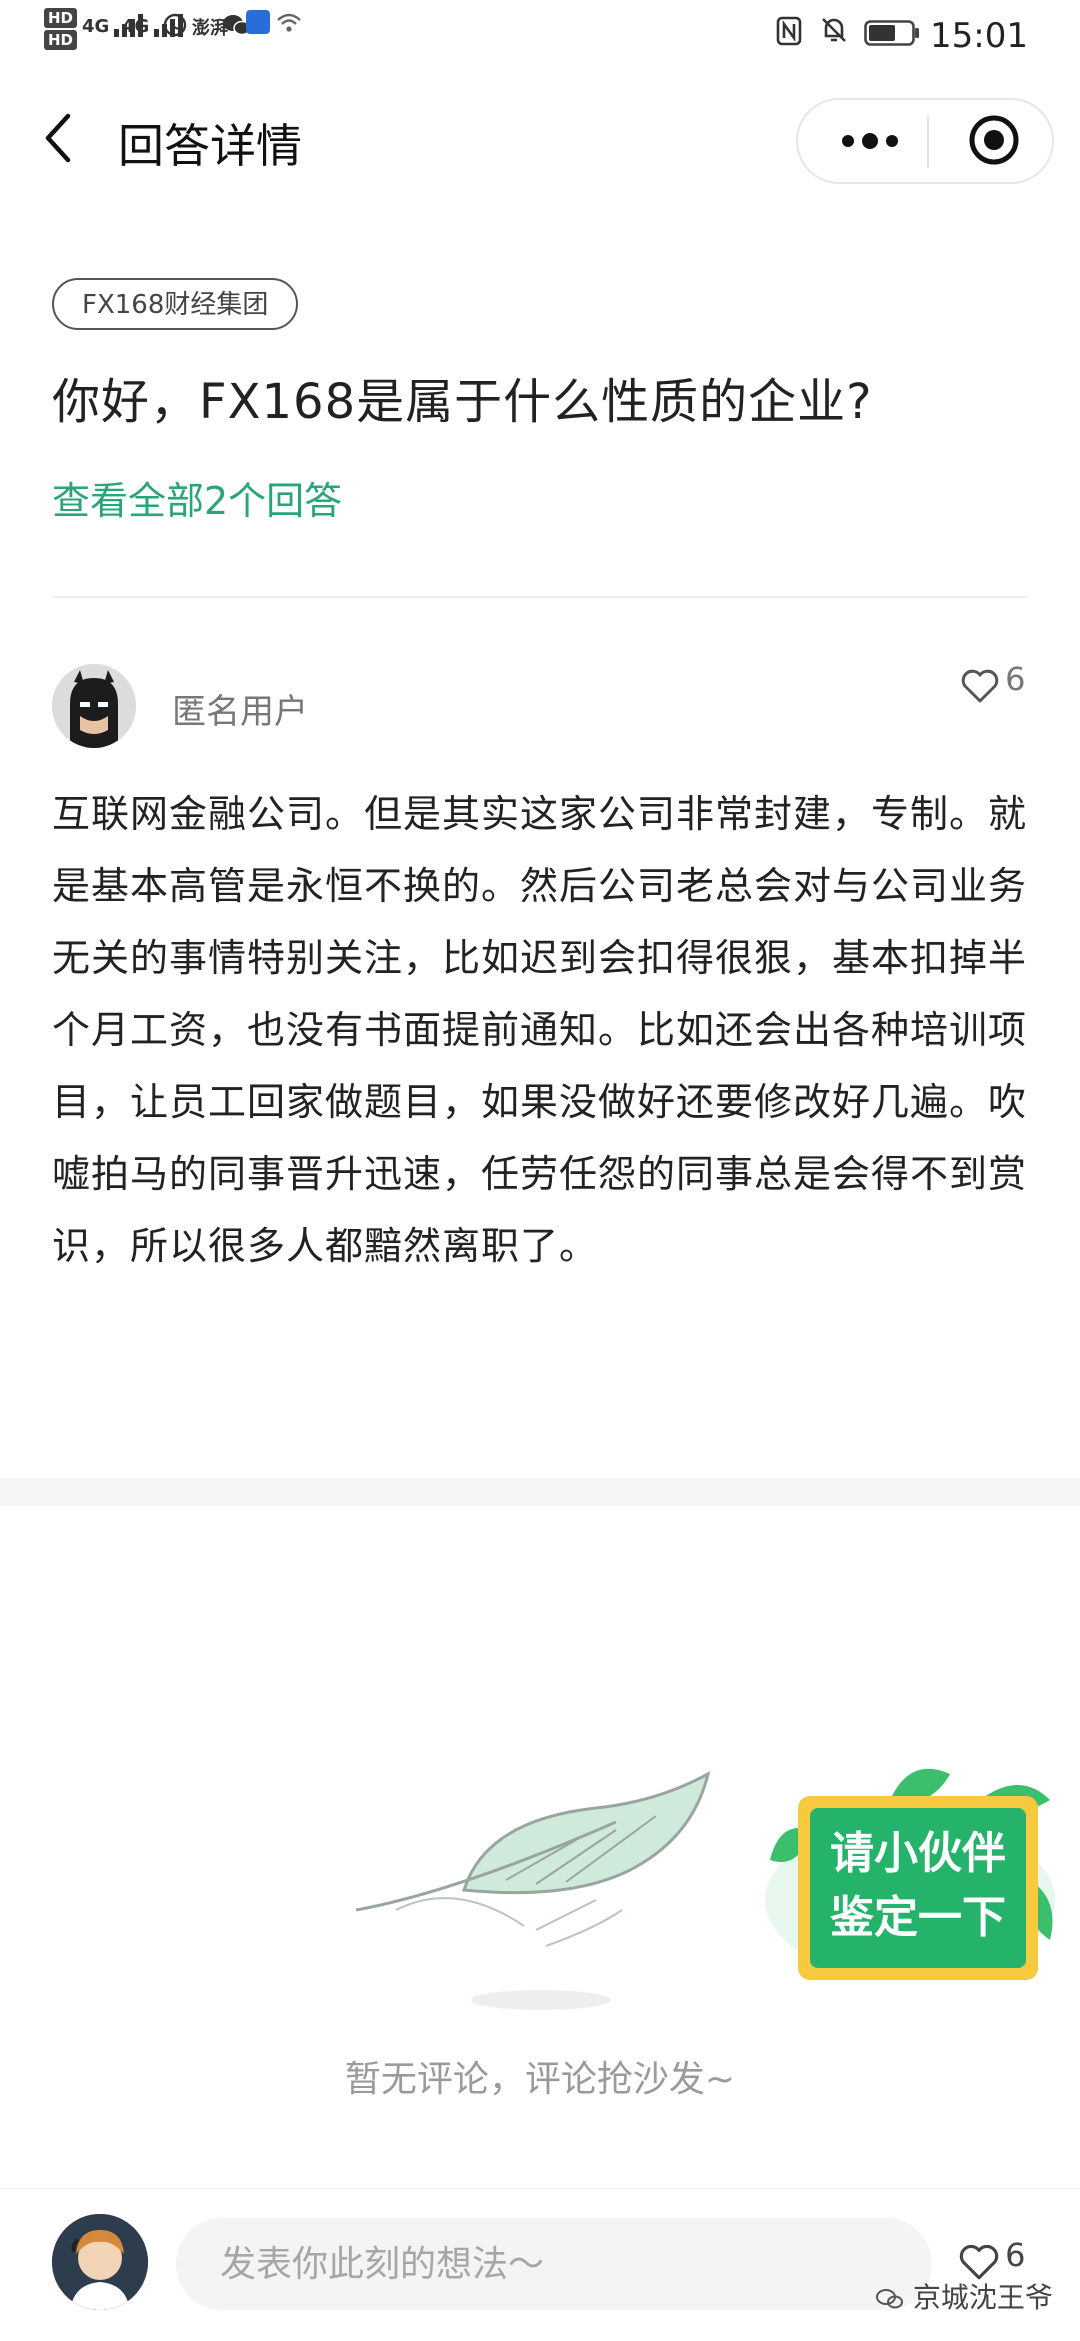 This screenshot has height=2341, width=1080. Describe the element at coordinates (197, 497) in the screenshot. I see `view-all-answers-link: 查看全部2个回答` at that location.